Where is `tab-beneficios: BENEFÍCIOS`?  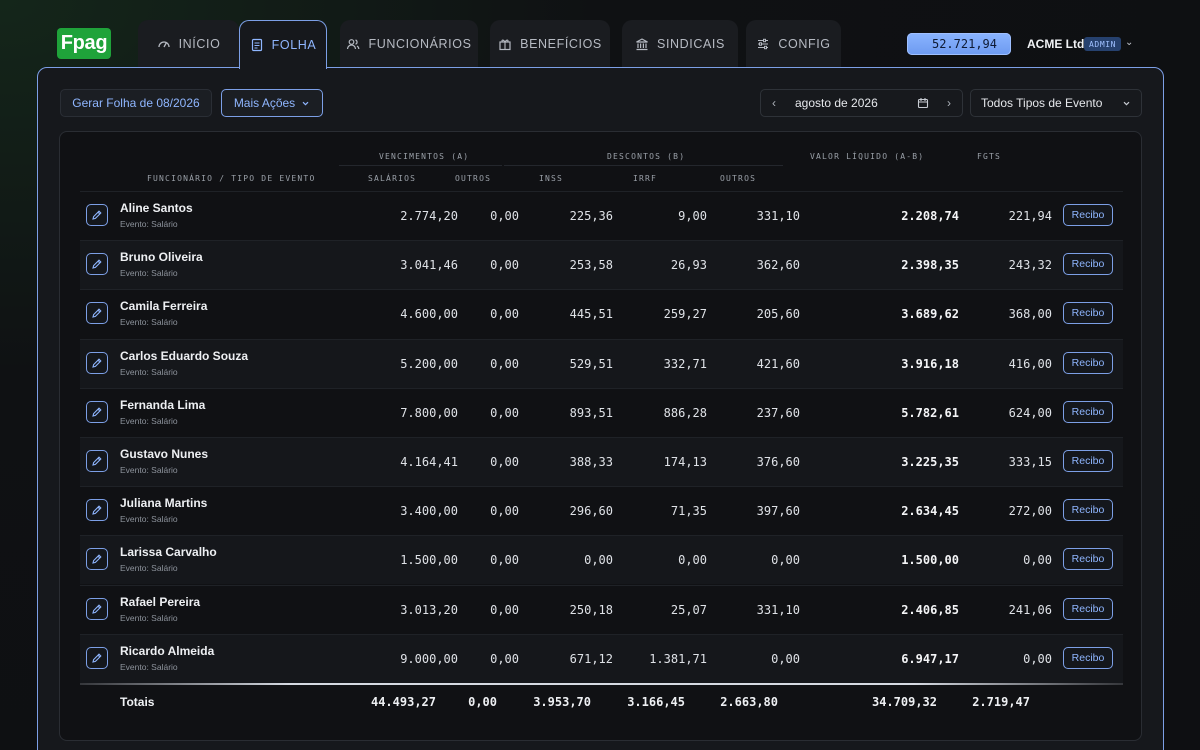
tab-beneficios: BENEFÍCIOS is located at coordinates (550, 44).